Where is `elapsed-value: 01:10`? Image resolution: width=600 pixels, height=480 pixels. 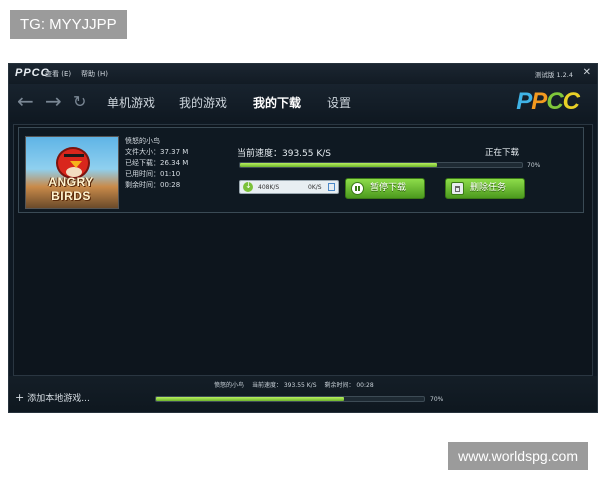 elapsed-value: 01:10 is located at coordinates (170, 174).